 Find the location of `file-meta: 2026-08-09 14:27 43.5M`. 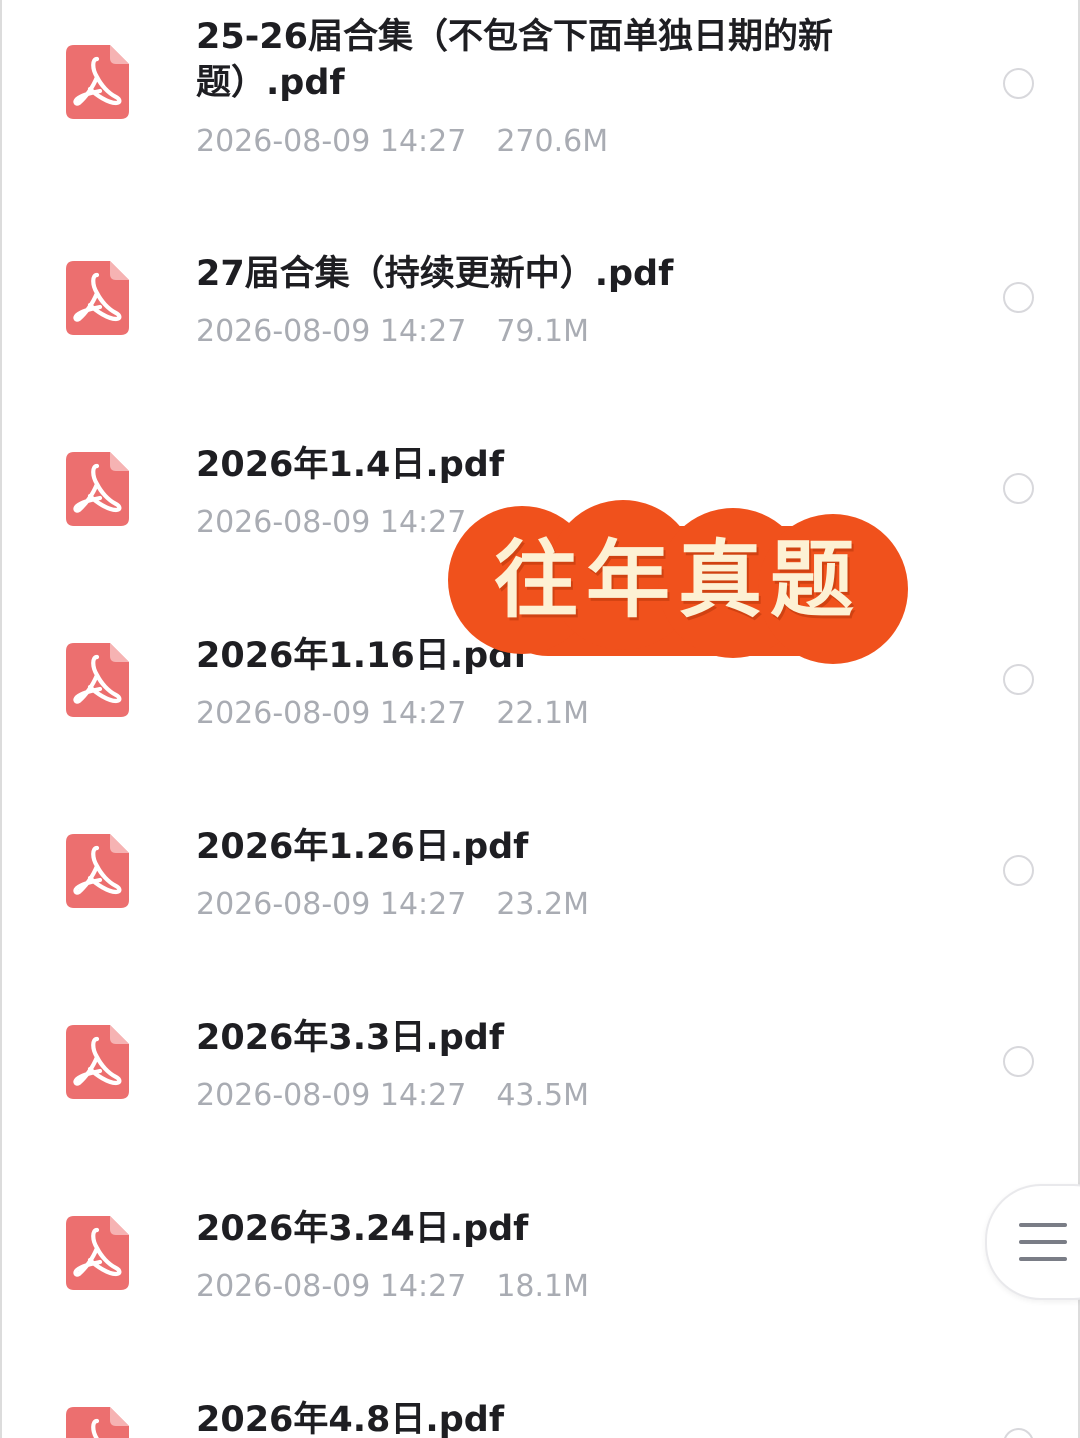

file-meta: 2026-08-09 14:27 43.5M is located at coordinates (392, 1096).